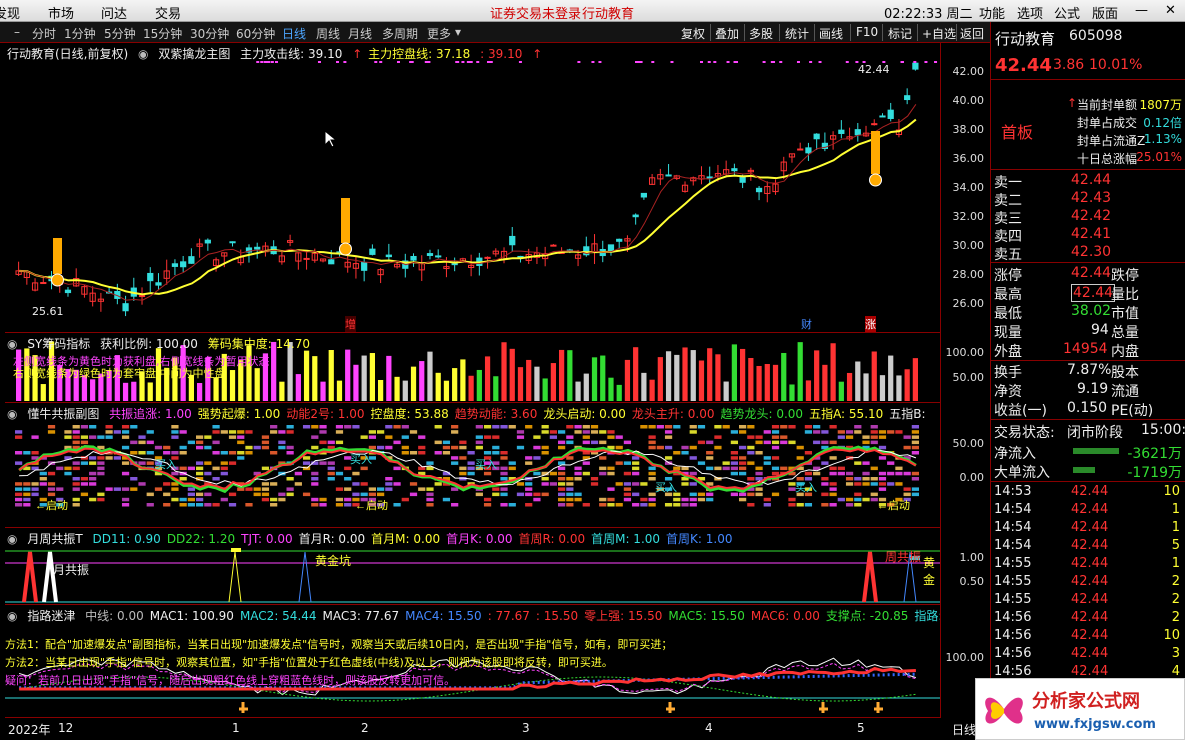 The image size is (1185, 740). Describe the element at coordinates (1175, 545) in the screenshot. I see `tick-volume: 5` at that location.